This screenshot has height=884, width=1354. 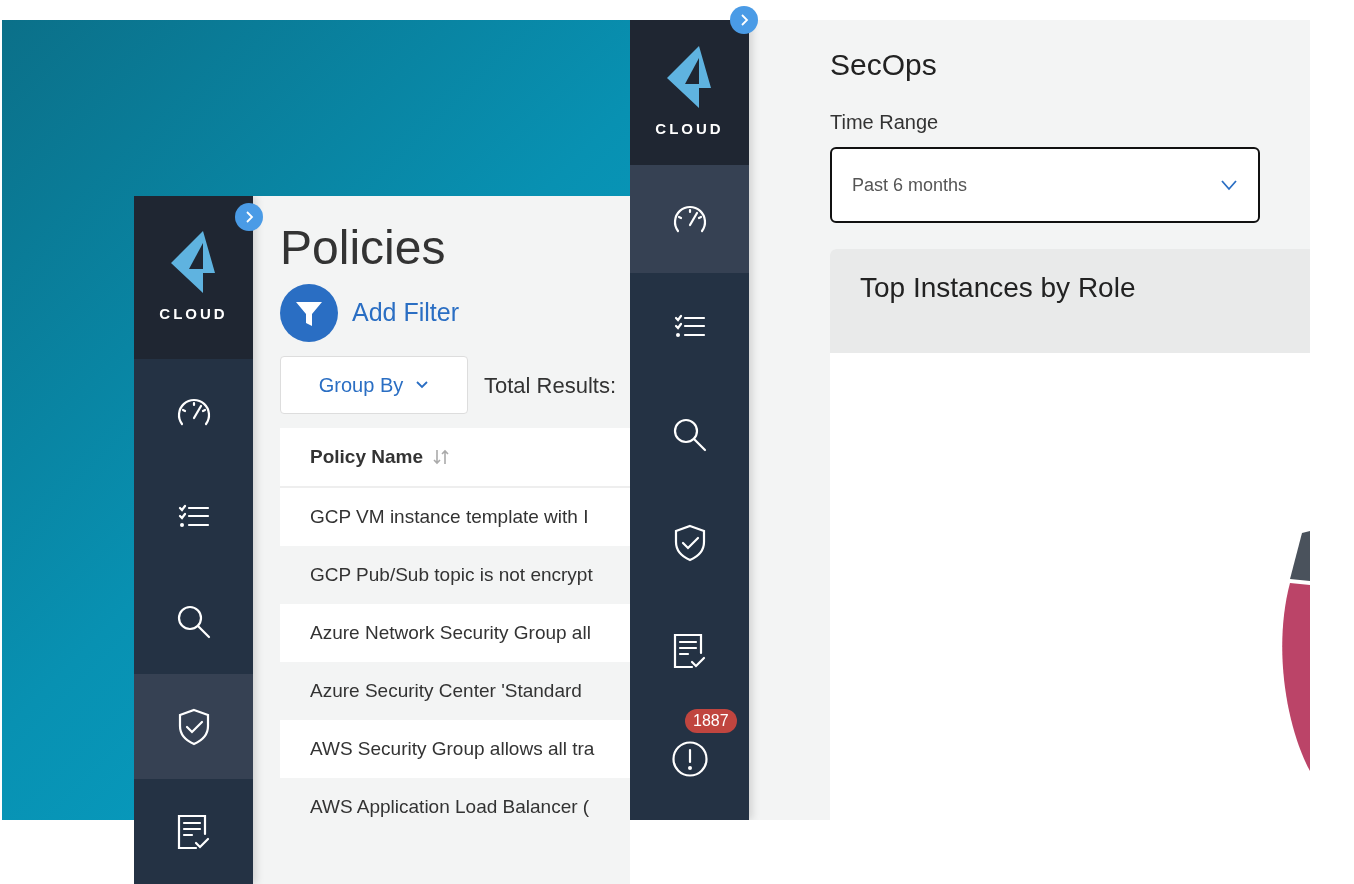 What do you see at coordinates (885, 122) in the screenshot?
I see `field-label: Time Range` at bounding box center [885, 122].